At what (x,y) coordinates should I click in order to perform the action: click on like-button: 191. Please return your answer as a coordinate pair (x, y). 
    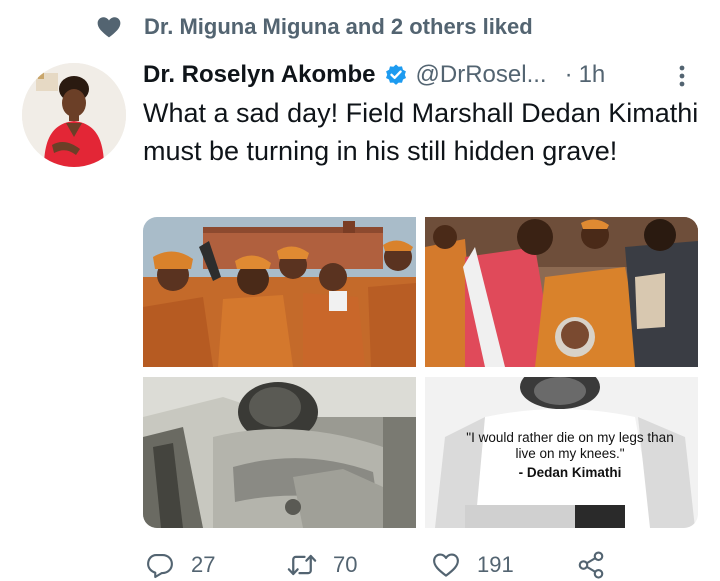
    Looking at the image, I should click on (472, 564).